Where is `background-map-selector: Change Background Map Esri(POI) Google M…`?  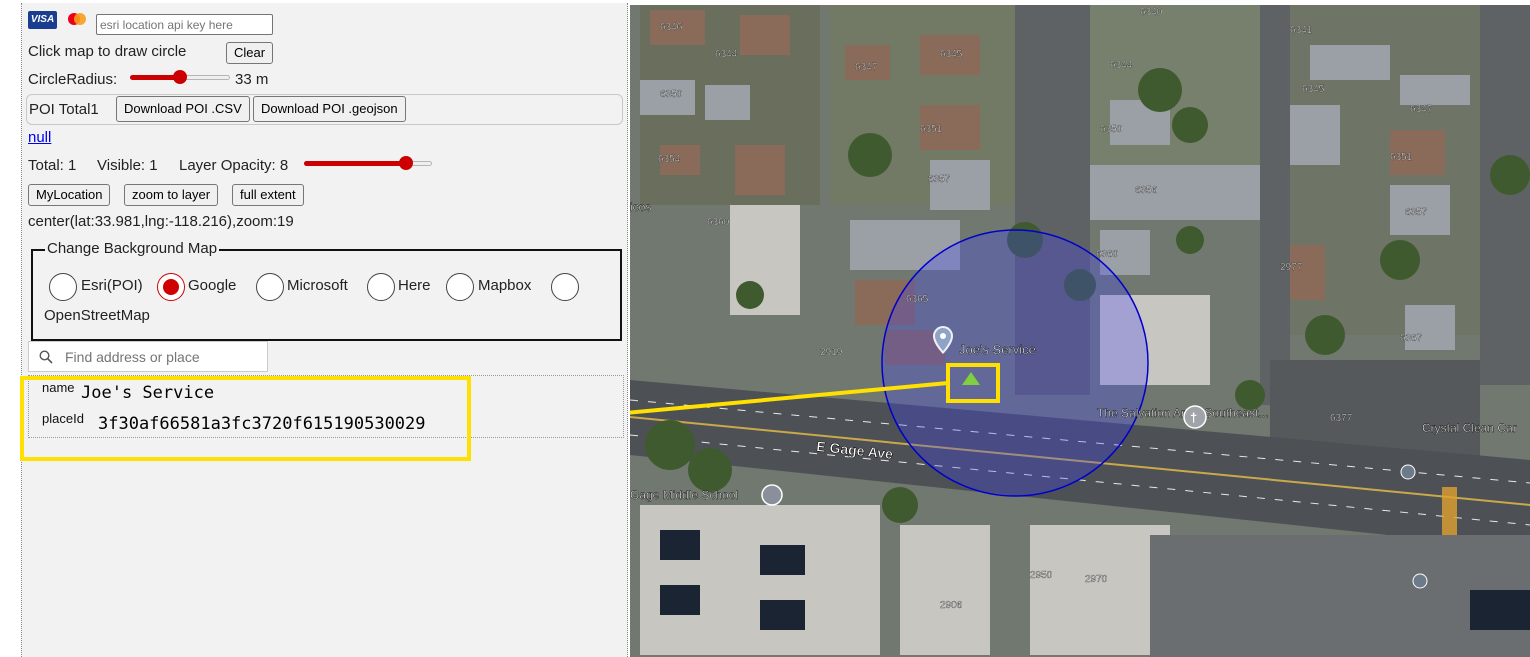
background-map-selector: Change Background Map Esri(POI) Google M… is located at coordinates (326, 290).